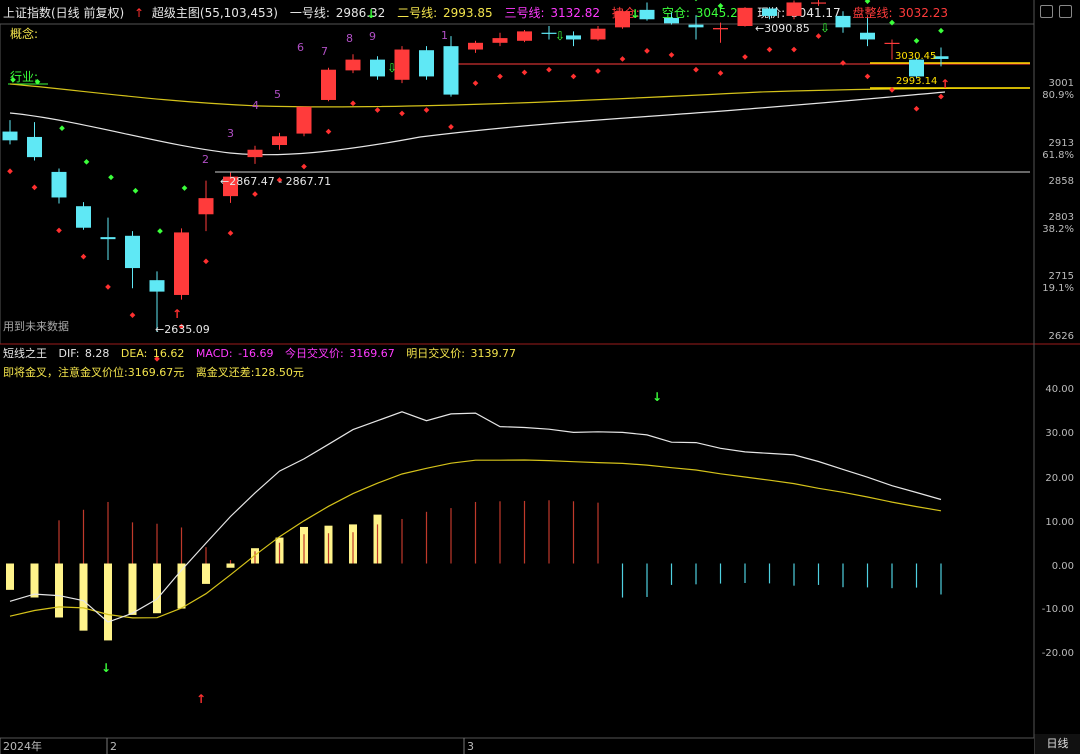  Describe the element at coordinates (1058, 288) in the screenshot. I see `price-pct: 19.1%` at that location.